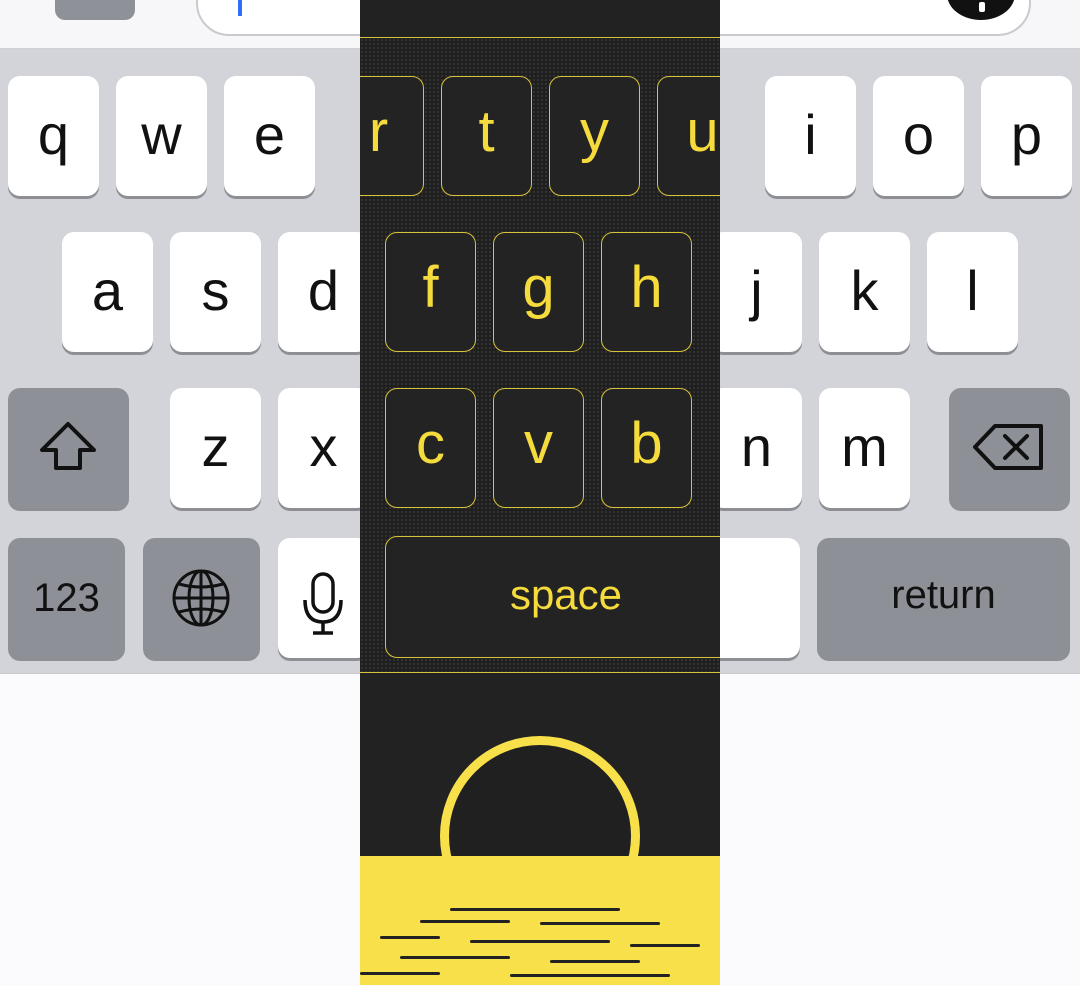  What do you see at coordinates (269, 136) in the screenshot?
I see `key-e: e` at bounding box center [269, 136].